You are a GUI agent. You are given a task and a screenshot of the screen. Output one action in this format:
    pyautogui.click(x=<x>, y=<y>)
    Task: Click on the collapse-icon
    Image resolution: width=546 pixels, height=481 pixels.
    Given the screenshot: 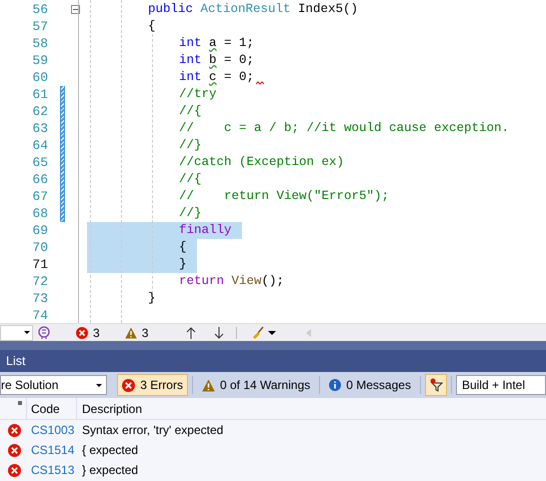 What is the action you would take?
    pyautogui.click(x=75, y=9)
    